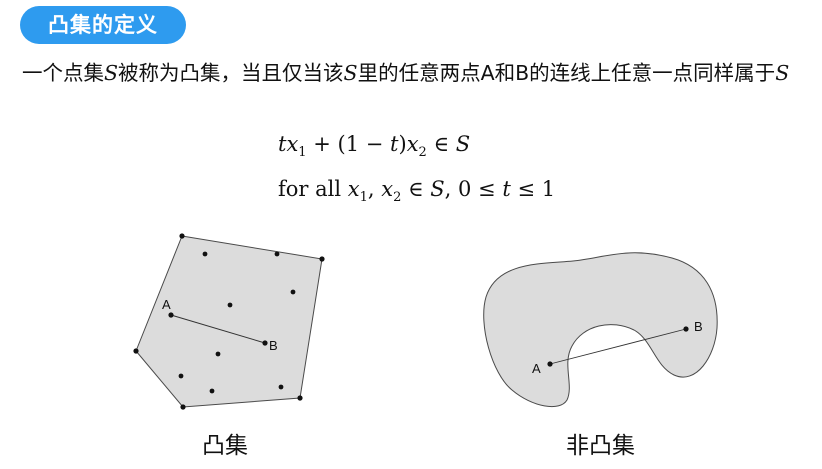 This screenshot has height=469, width=822. I want to click on convex-caption: 凸集, so click(225, 446).